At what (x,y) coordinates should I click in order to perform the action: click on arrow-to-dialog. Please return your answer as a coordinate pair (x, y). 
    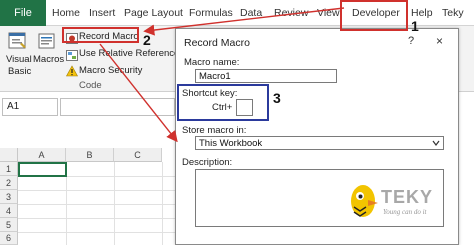
    Looking at the image, I should click on (138, 93).